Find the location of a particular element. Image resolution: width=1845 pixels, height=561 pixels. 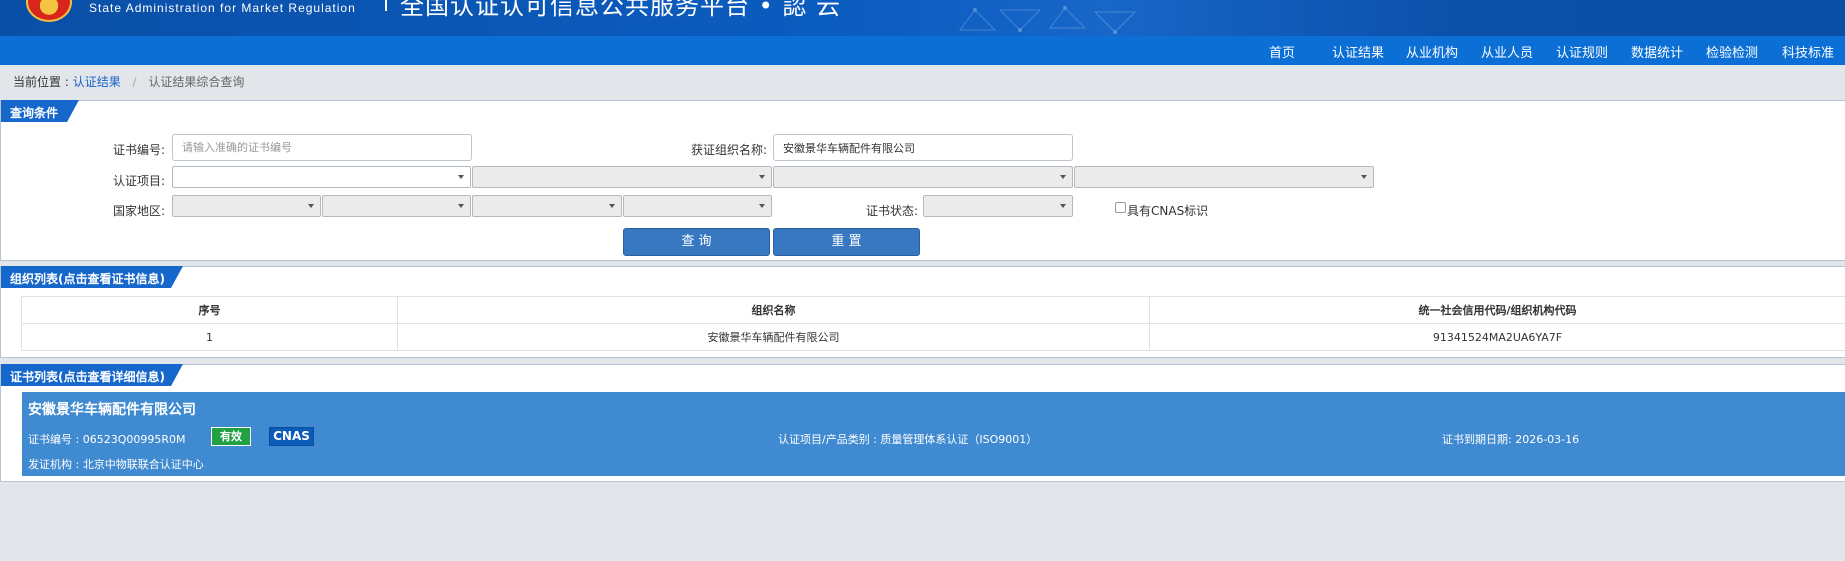

network-decoration-icon is located at coordinates (1048, 20).